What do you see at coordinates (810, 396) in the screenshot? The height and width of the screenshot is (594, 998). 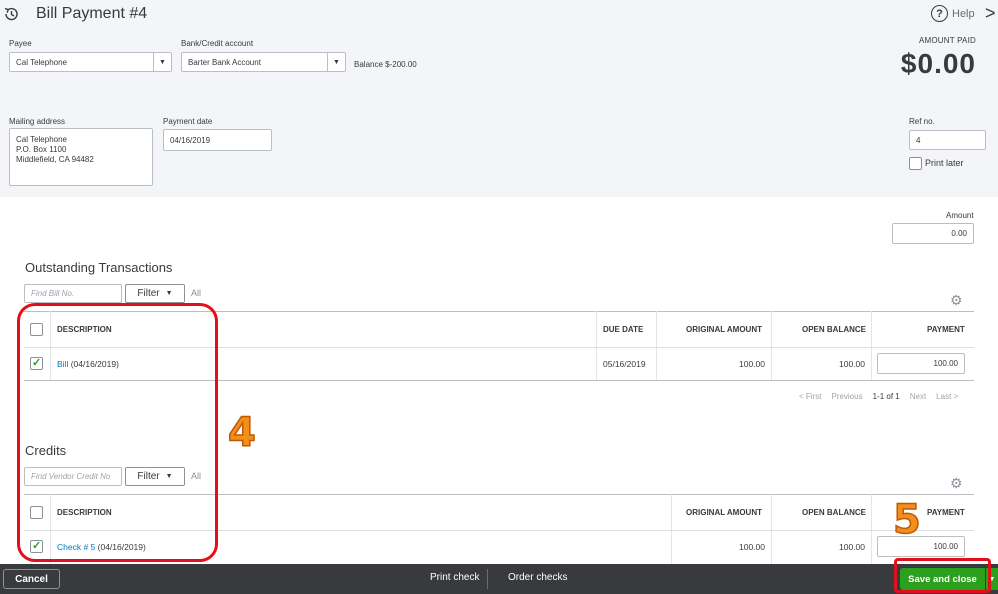 I see `pager-first: < First` at bounding box center [810, 396].